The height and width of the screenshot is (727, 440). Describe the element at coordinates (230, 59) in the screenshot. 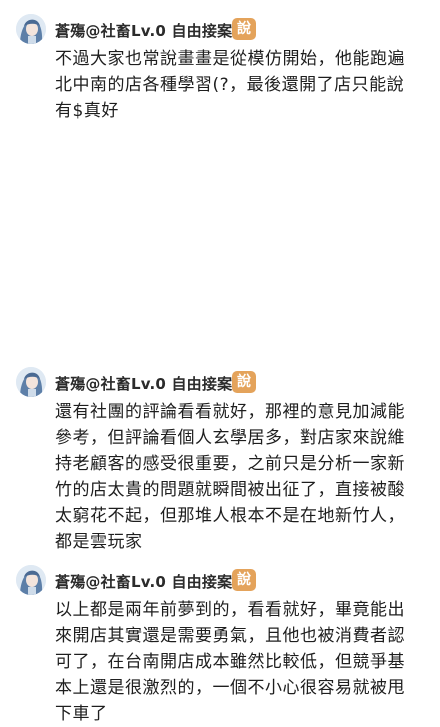

I see `comment-line: 不過大家也常說畫畫是從模仿開始，他能跑遍` at that location.